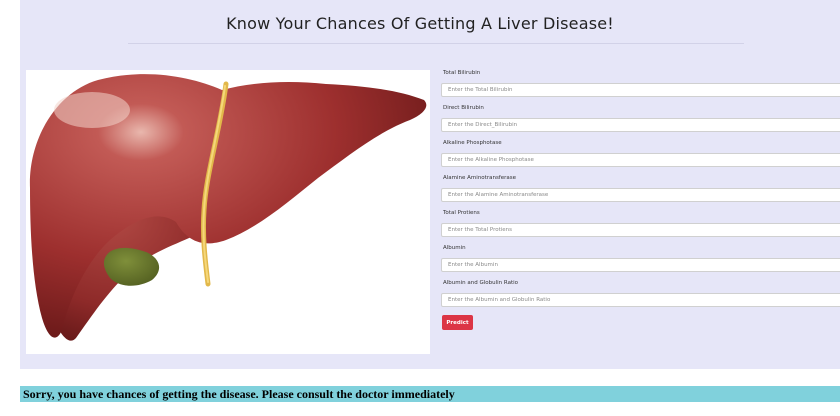 The image size is (840, 416). Describe the element at coordinates (463, 108) in the screenshot. I see `direct-bilirubin-label: Direct Bilirubin` at that location.